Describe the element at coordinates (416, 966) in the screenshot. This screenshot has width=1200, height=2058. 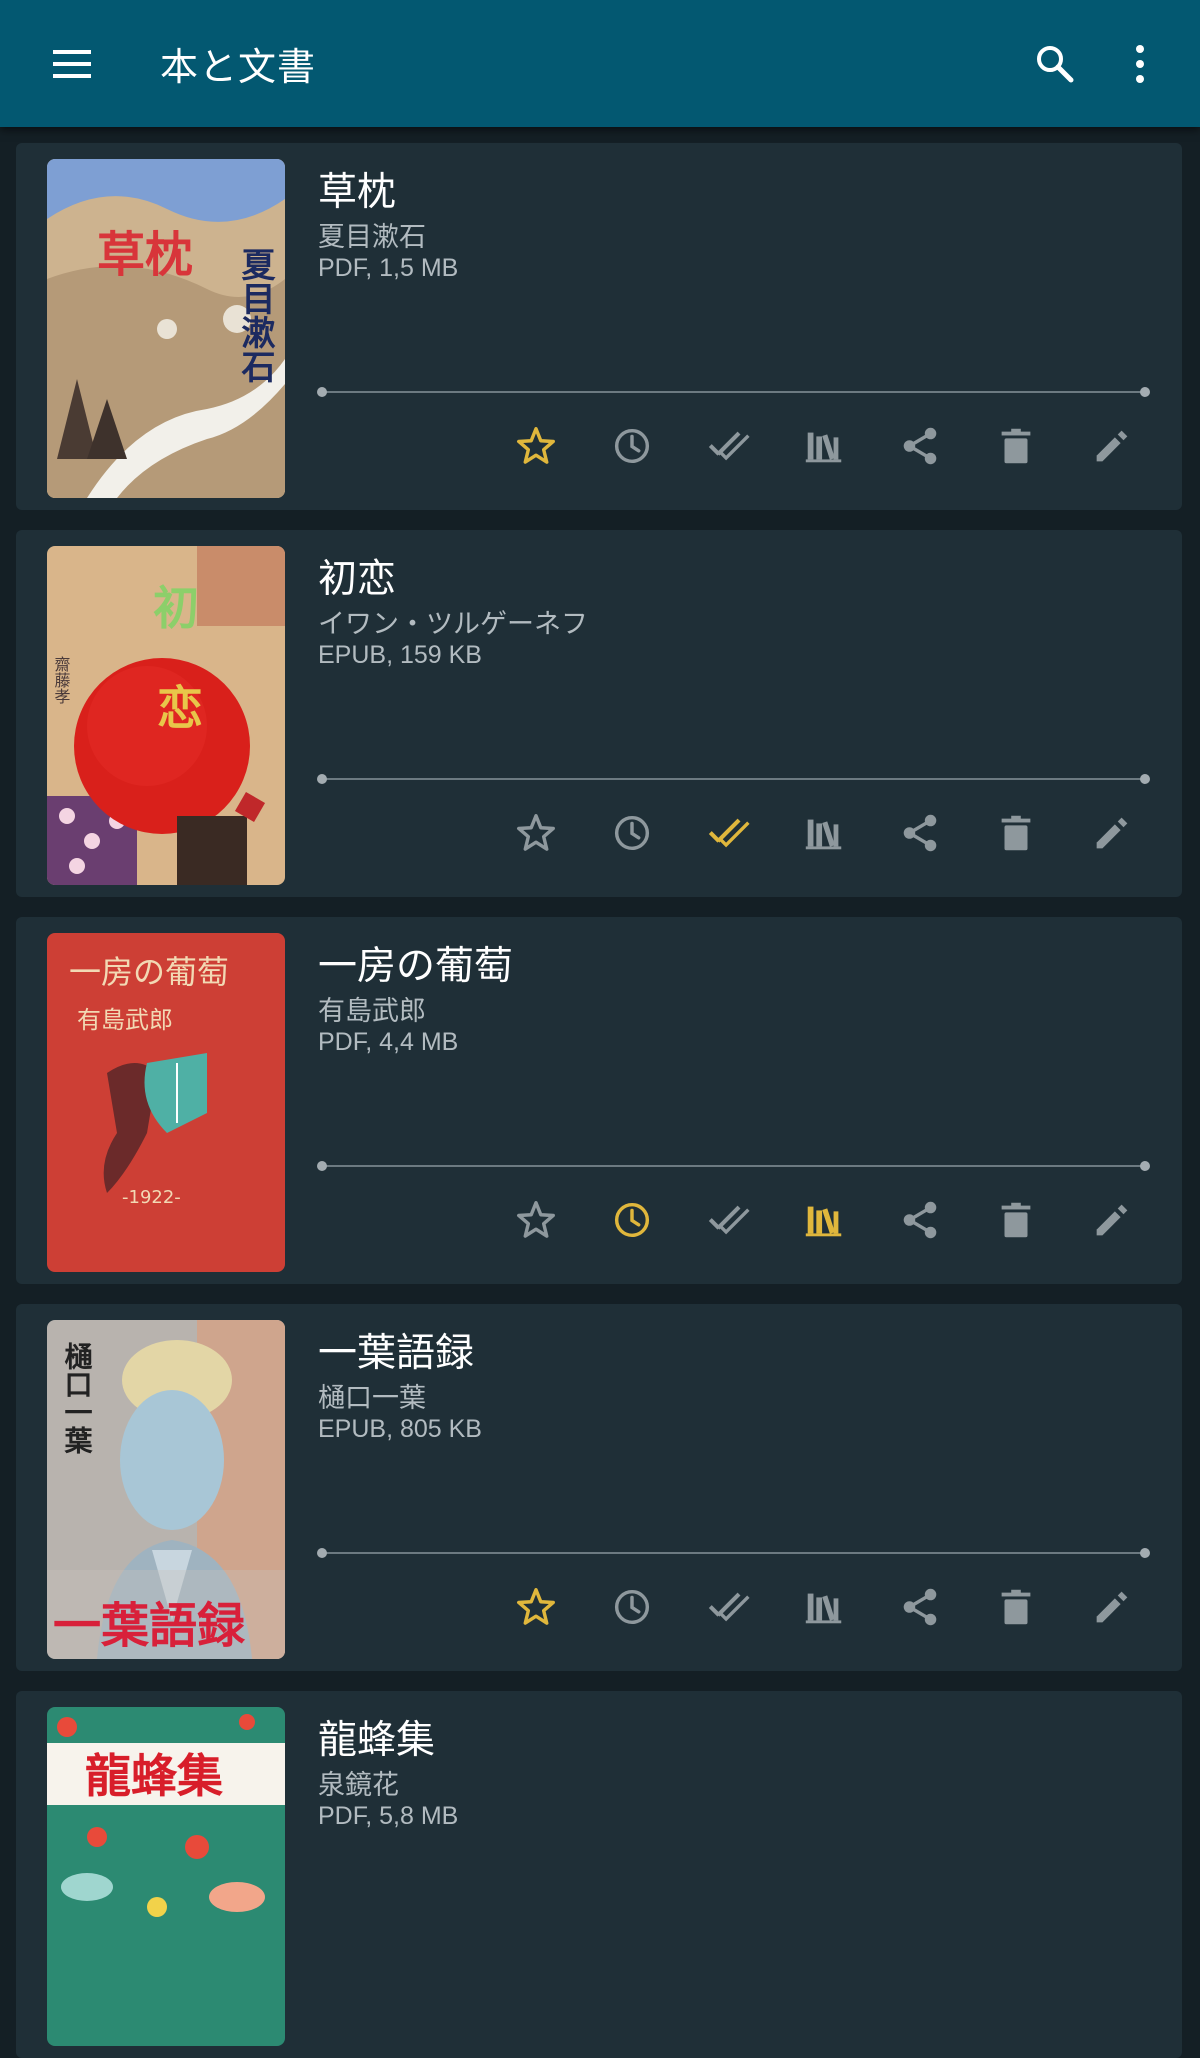
I see `book-title: 一房の葡萄` at that location.